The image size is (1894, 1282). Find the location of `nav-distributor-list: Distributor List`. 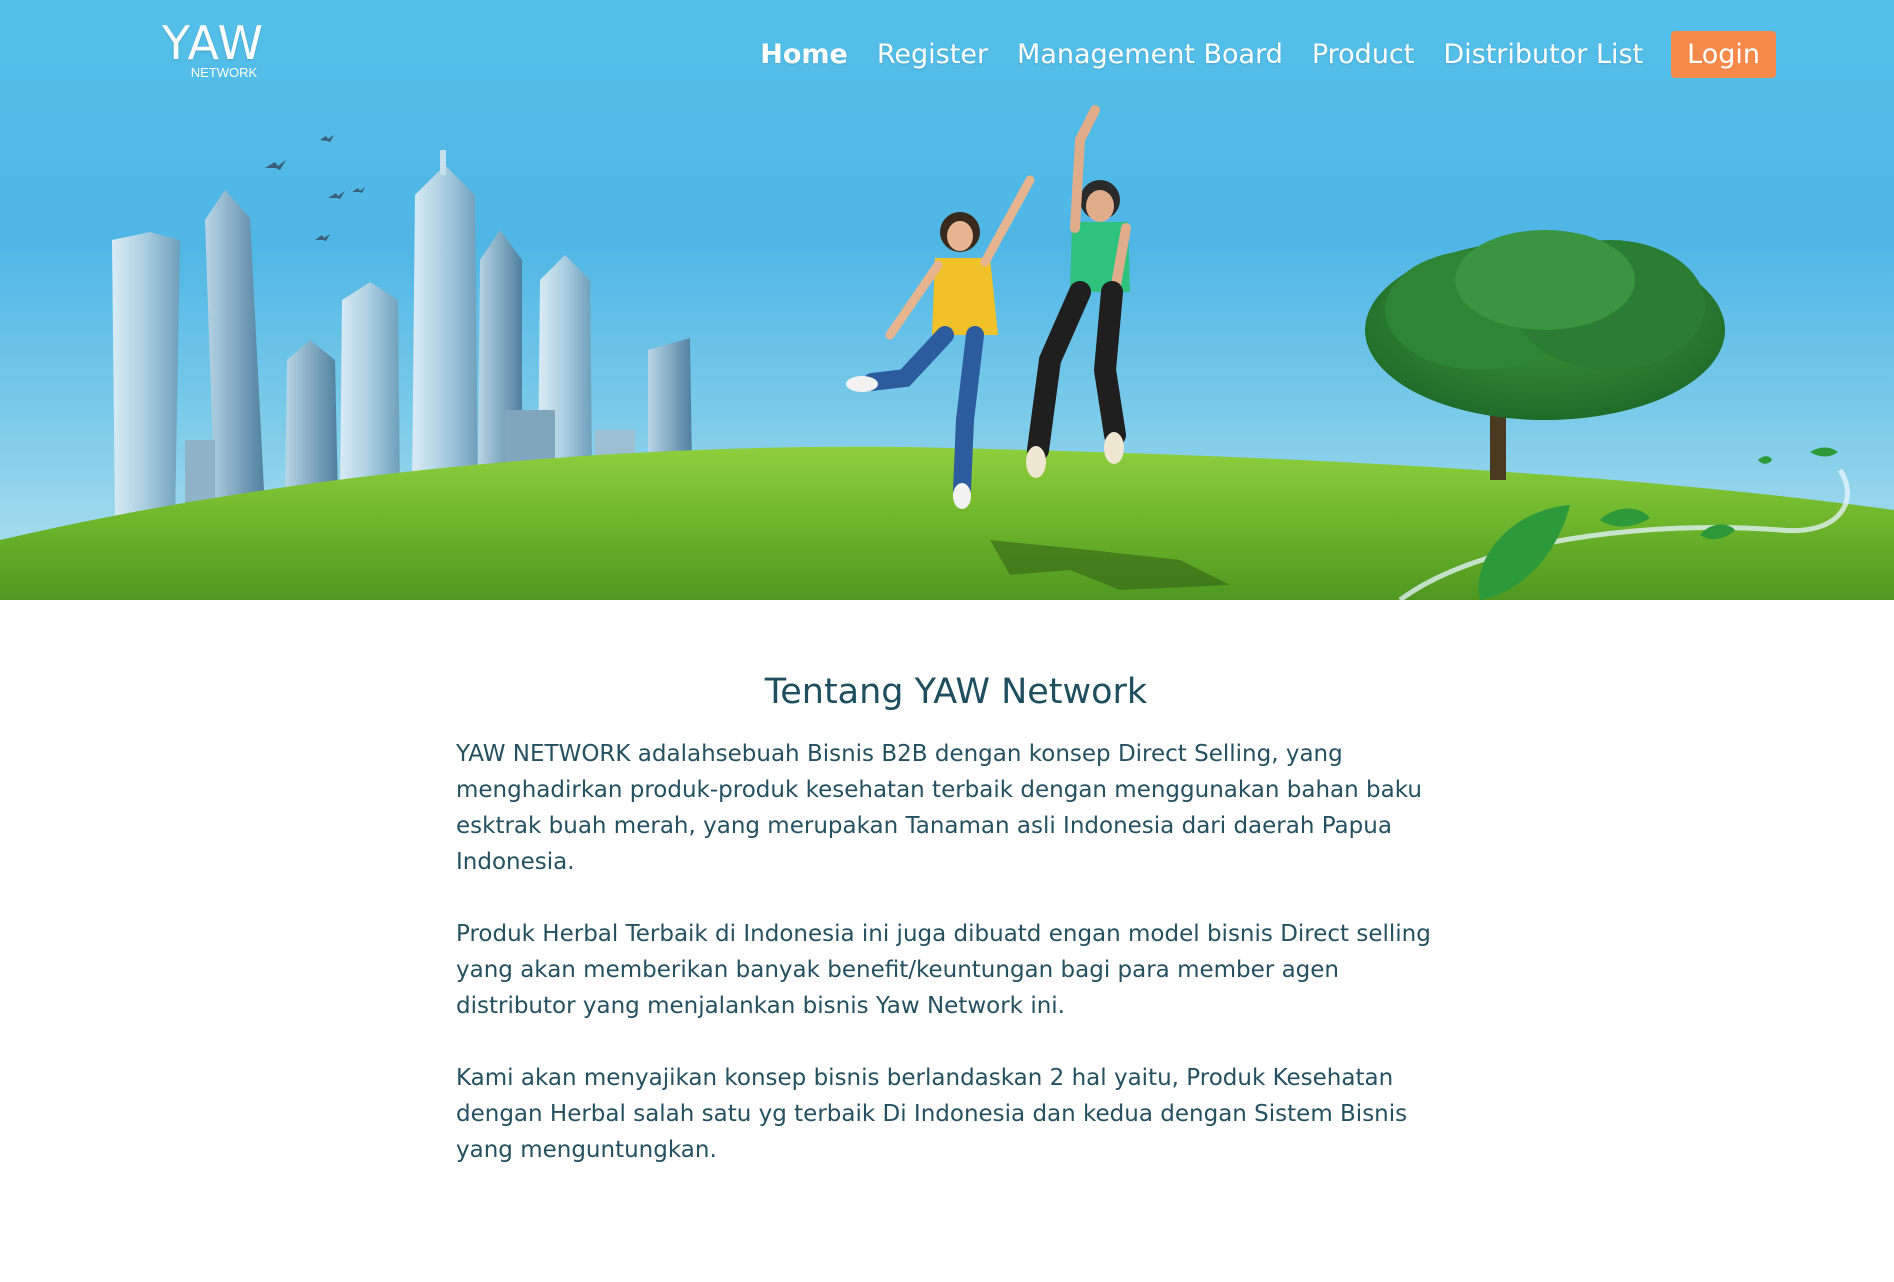

nav-distributor-list: Distributor List is located at coordinates (1543, 54).